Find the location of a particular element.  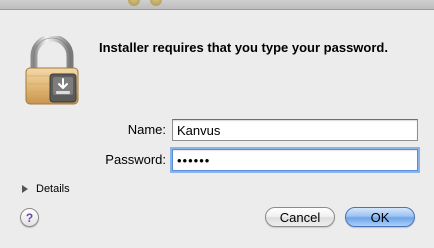

name-field is located at coordinates (295, 130).